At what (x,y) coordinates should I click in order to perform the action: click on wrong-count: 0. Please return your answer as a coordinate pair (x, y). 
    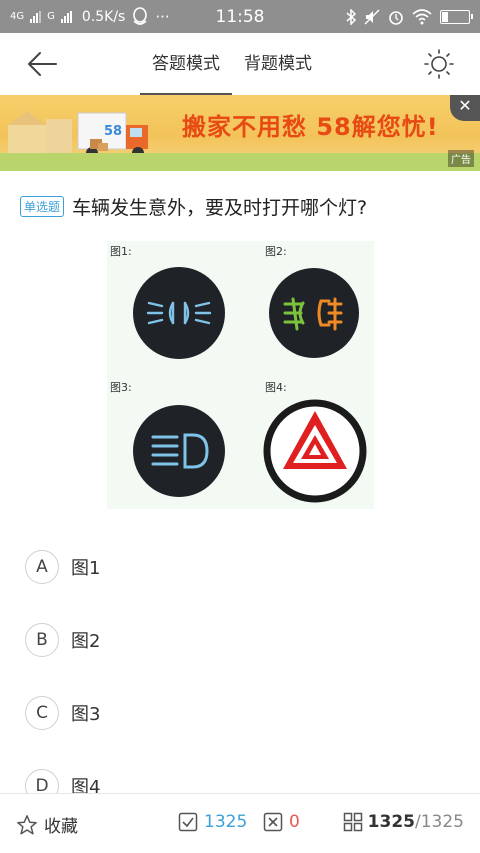
    Looking at the image, I should click on (281, 822).